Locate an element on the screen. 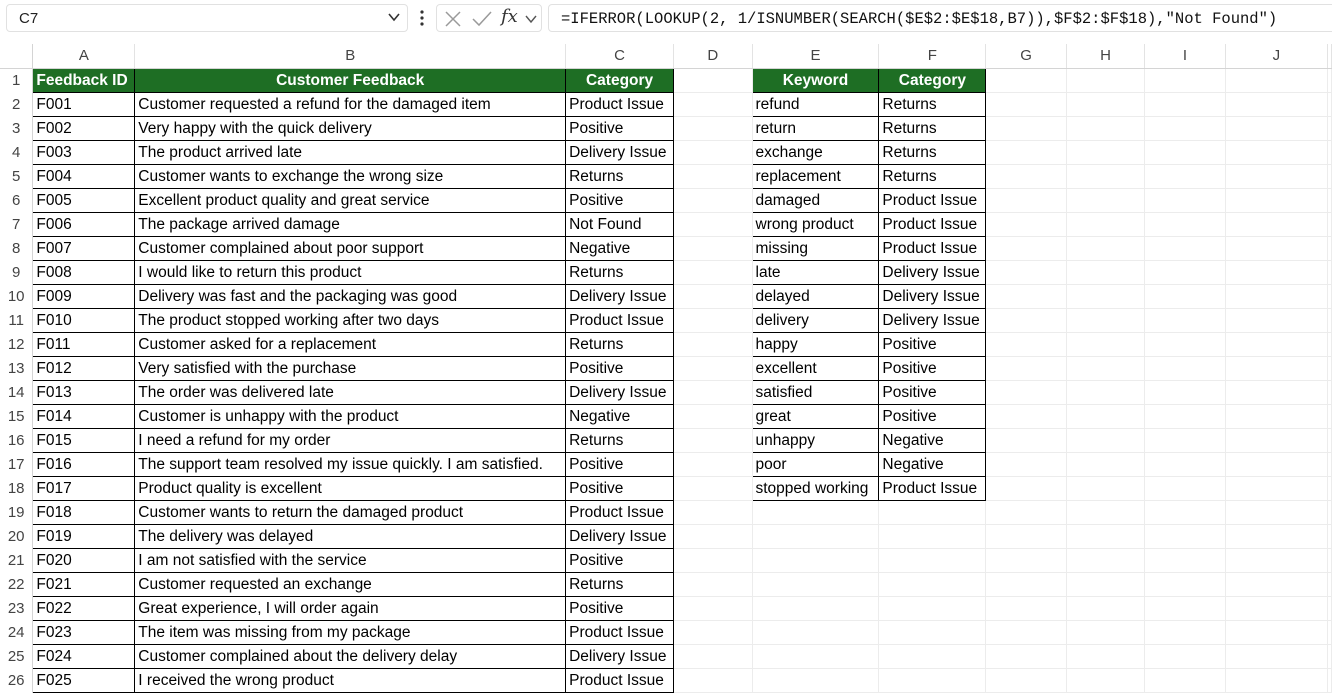 This screenshot has height=693, width=1332. keyword-cell: Product Issue is located at coordinates (932, 224).